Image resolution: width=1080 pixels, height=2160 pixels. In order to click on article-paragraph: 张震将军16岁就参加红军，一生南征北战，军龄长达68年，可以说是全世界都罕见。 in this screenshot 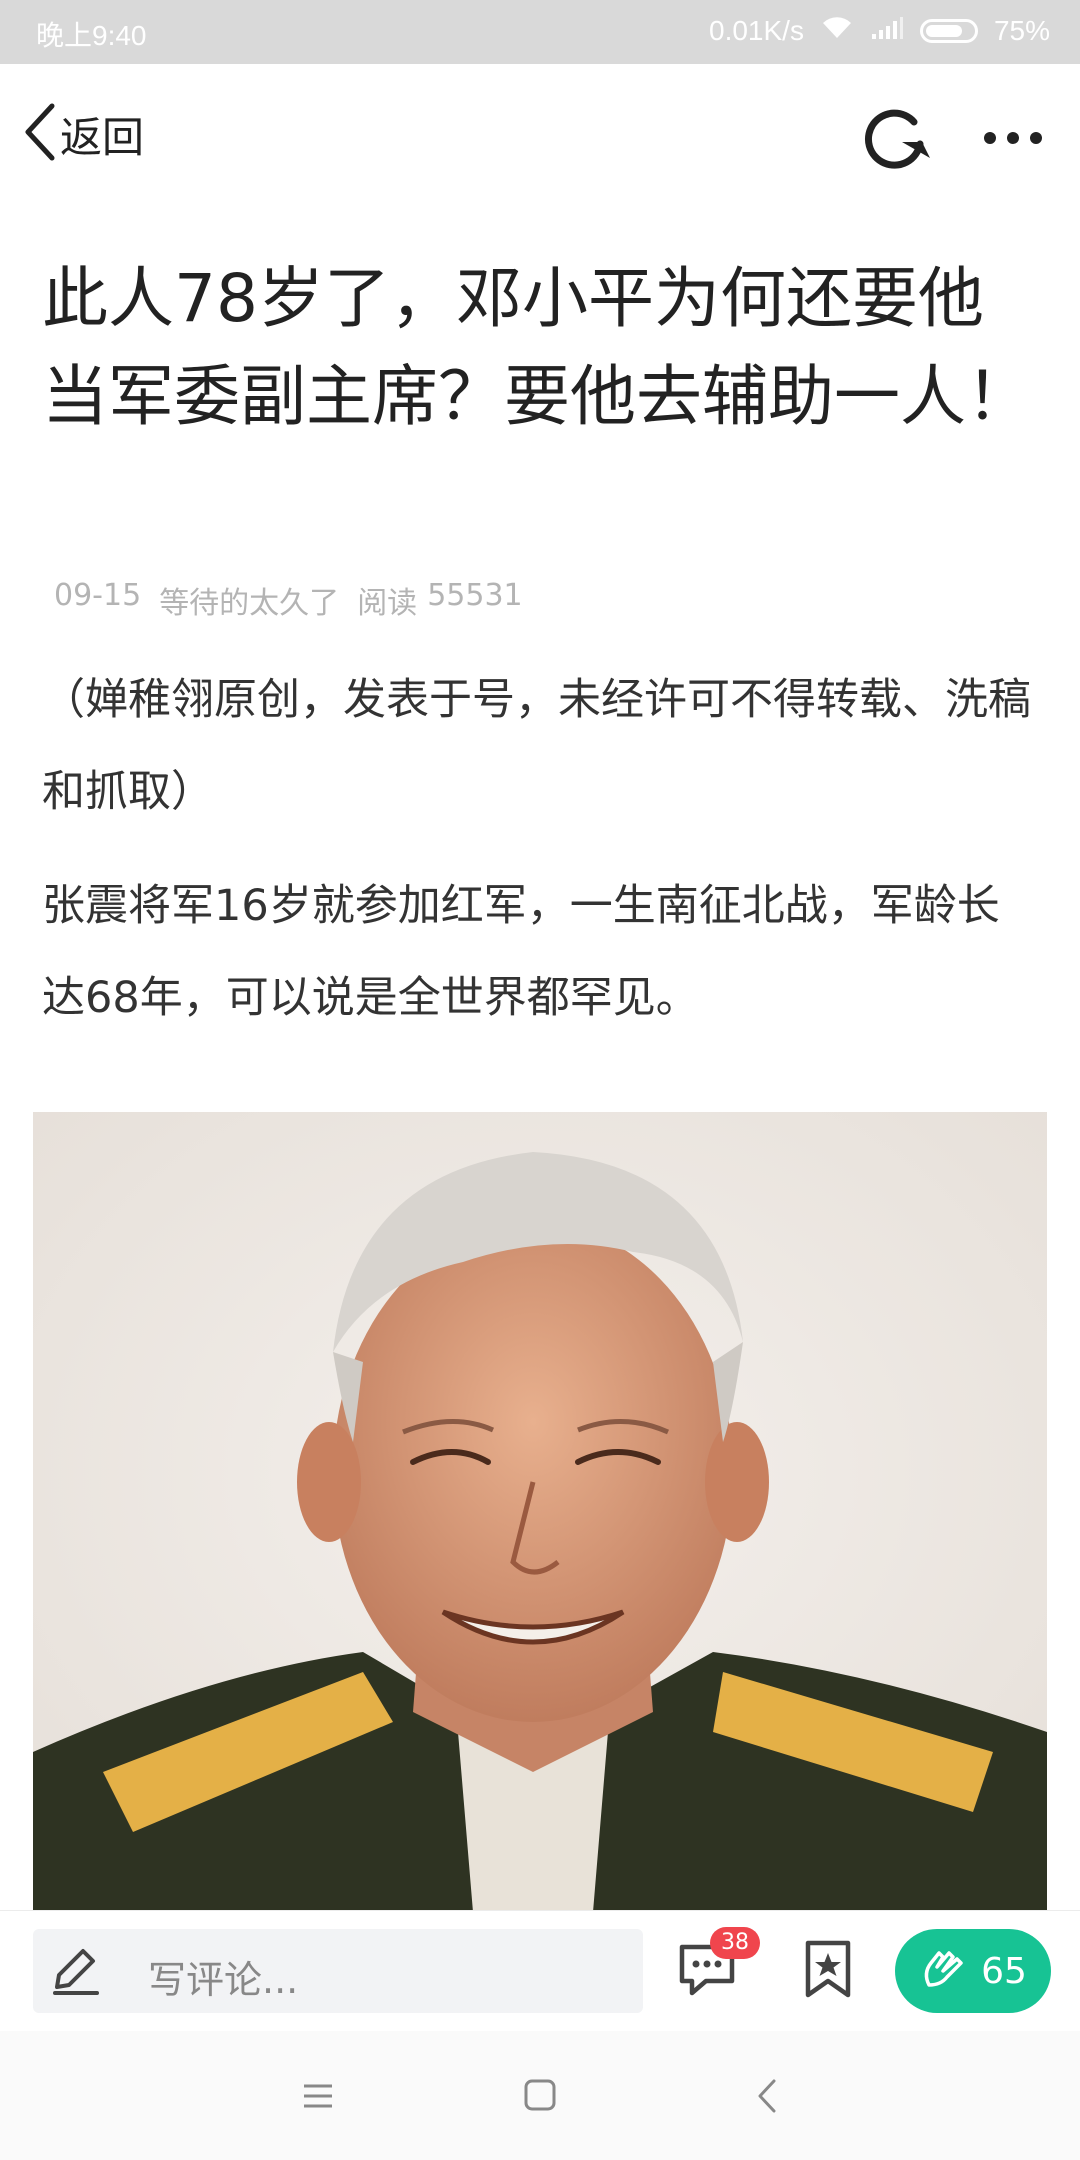, I will do `click(521, 952)`.